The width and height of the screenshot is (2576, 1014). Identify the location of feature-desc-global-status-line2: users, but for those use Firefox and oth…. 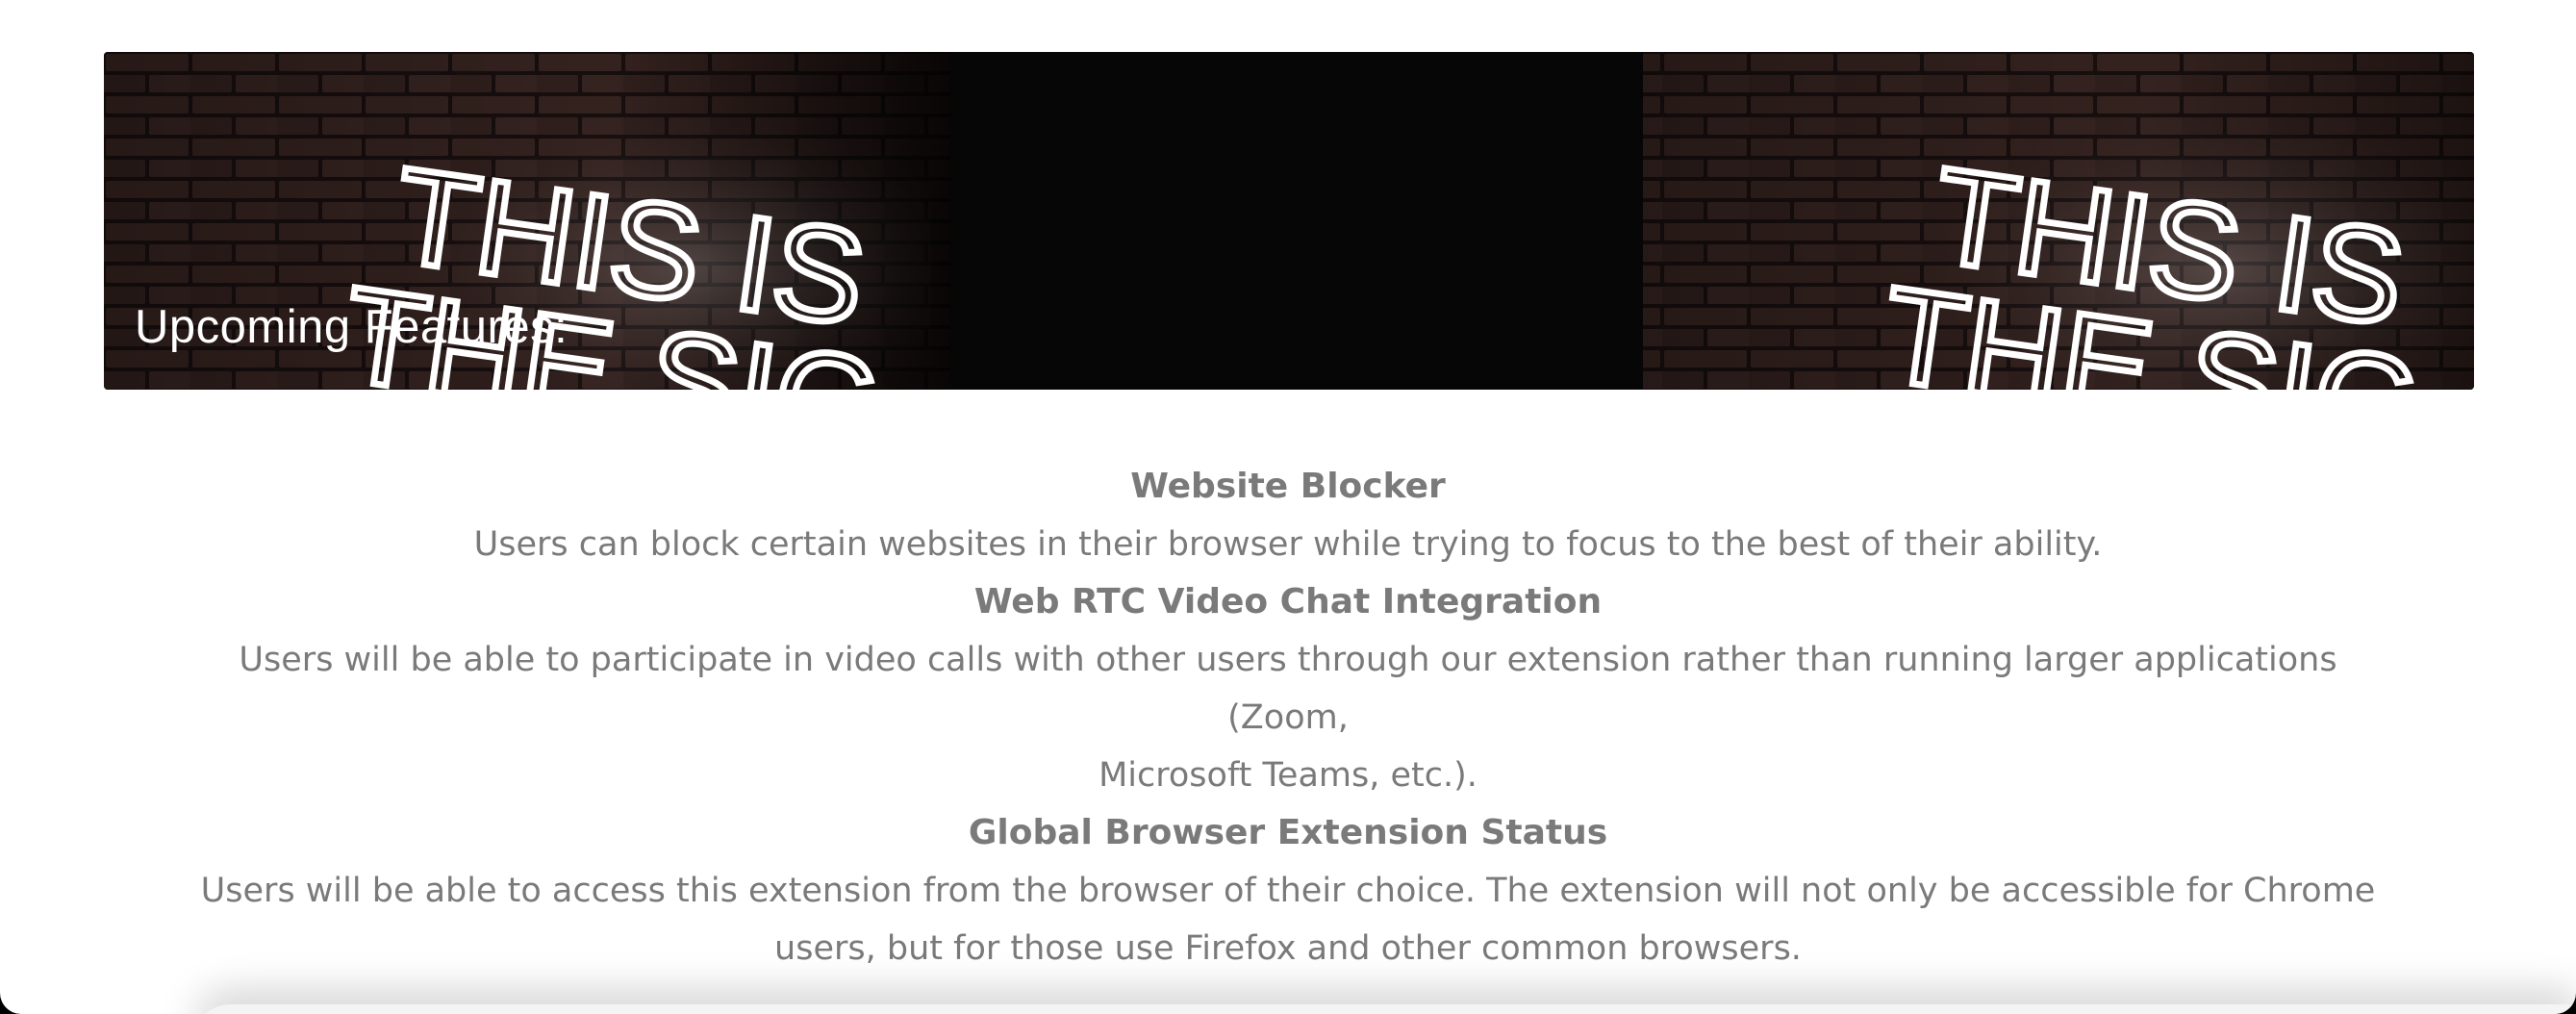
(1288, 948).